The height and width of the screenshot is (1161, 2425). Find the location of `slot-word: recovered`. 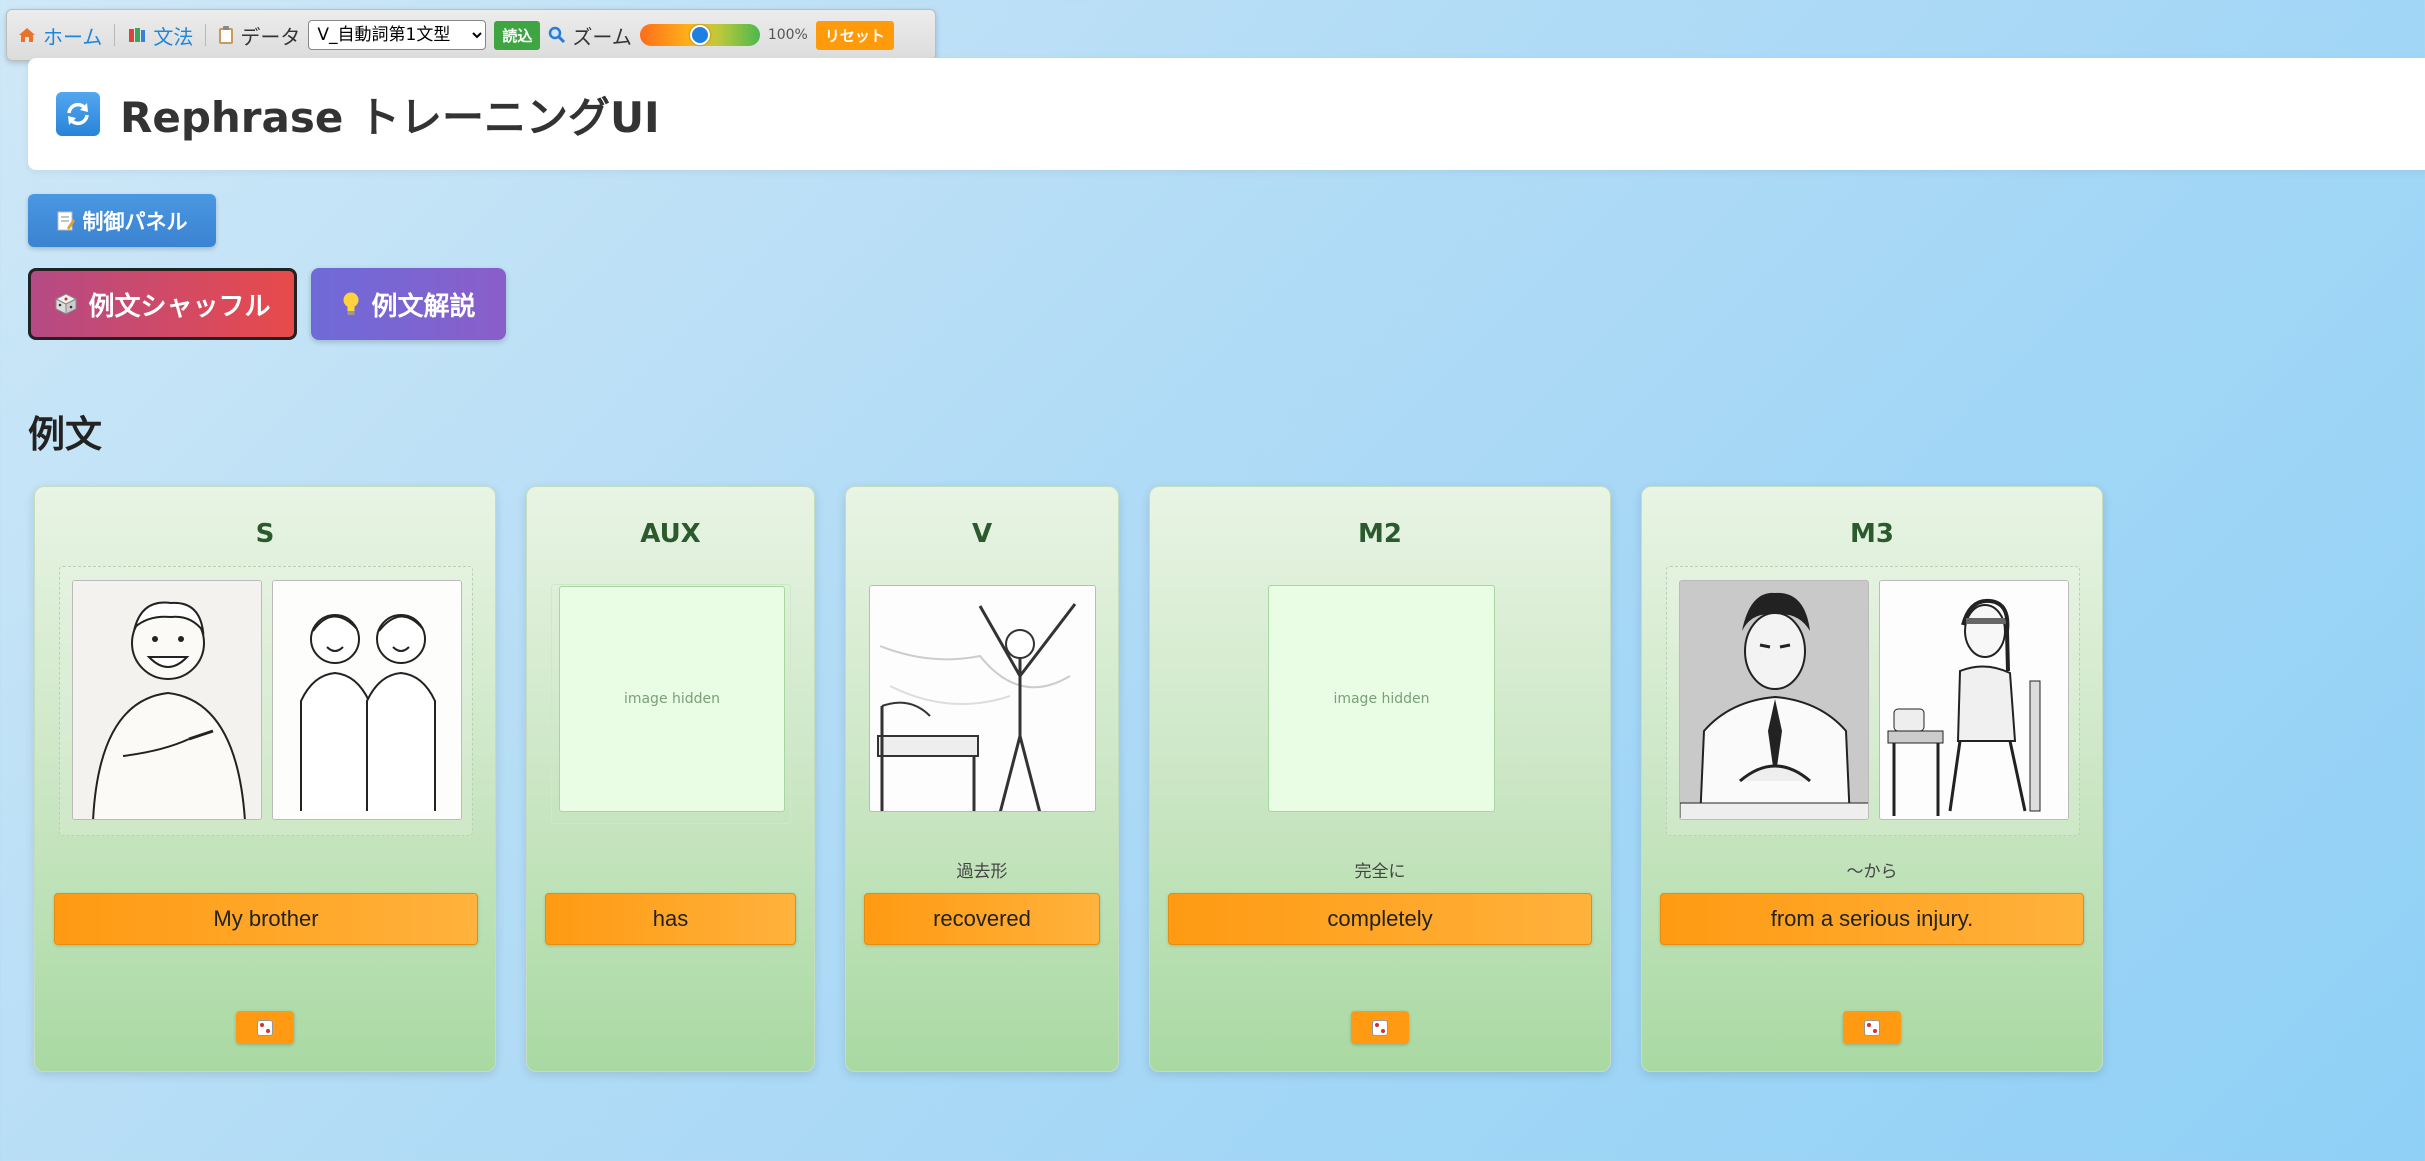

slot-word: recovered is located at coordinates (982, 919).